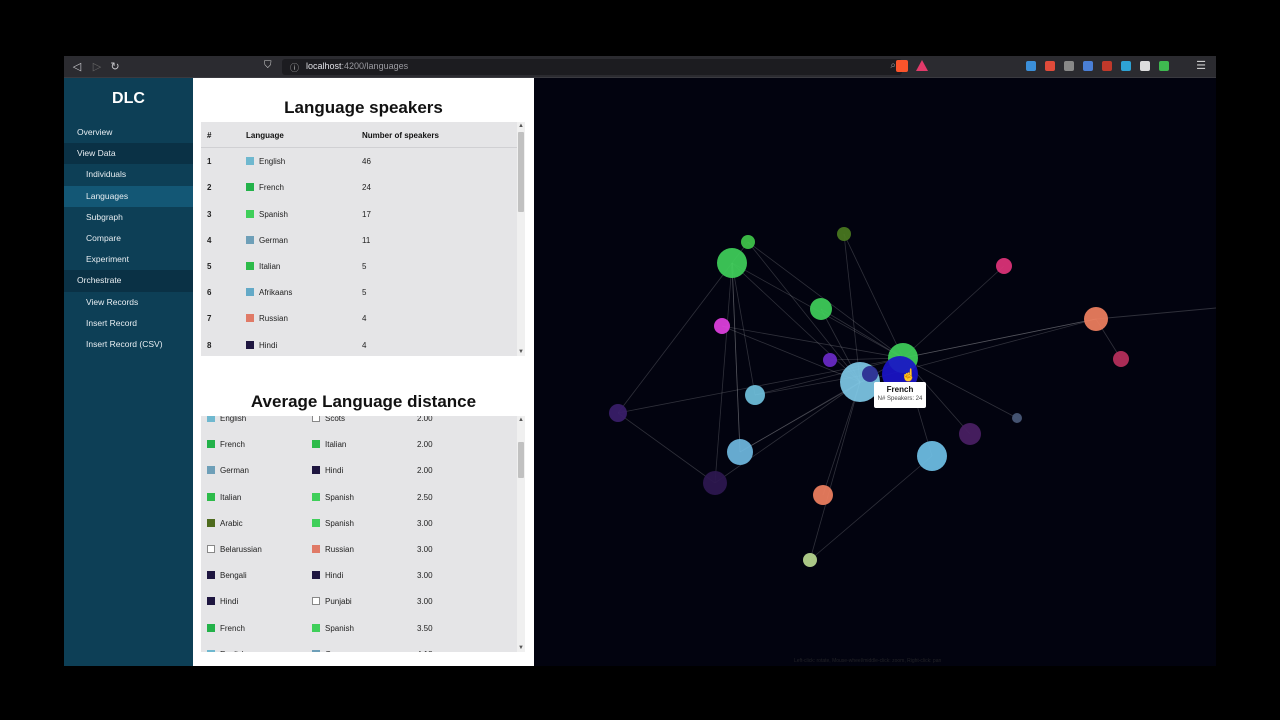  What do you see at coordinates (359, 344) in the screenshot?
I see `table-row: 8 Hindi 4` at bounding box center [359, 344].